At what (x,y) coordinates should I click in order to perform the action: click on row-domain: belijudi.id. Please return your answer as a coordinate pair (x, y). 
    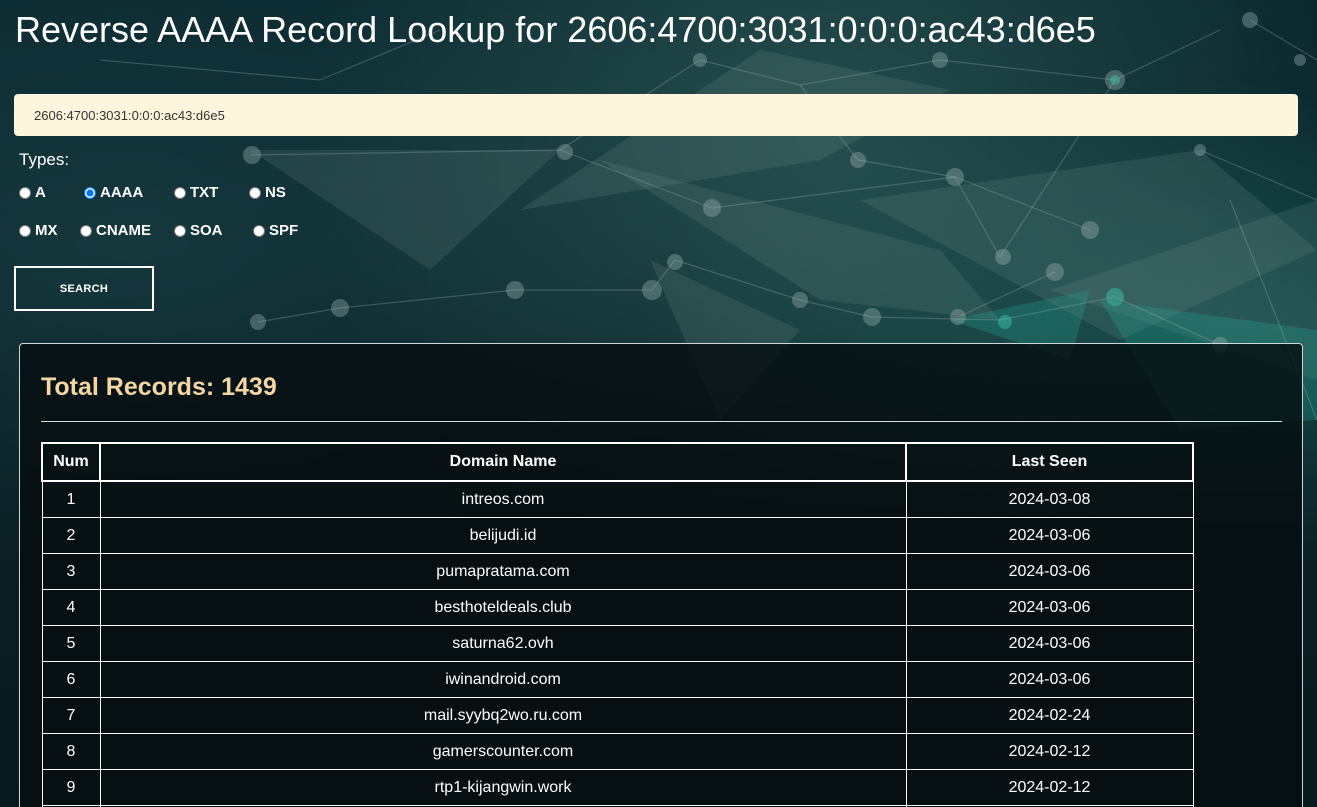
    Looking at the image, I should click on (503, 535).